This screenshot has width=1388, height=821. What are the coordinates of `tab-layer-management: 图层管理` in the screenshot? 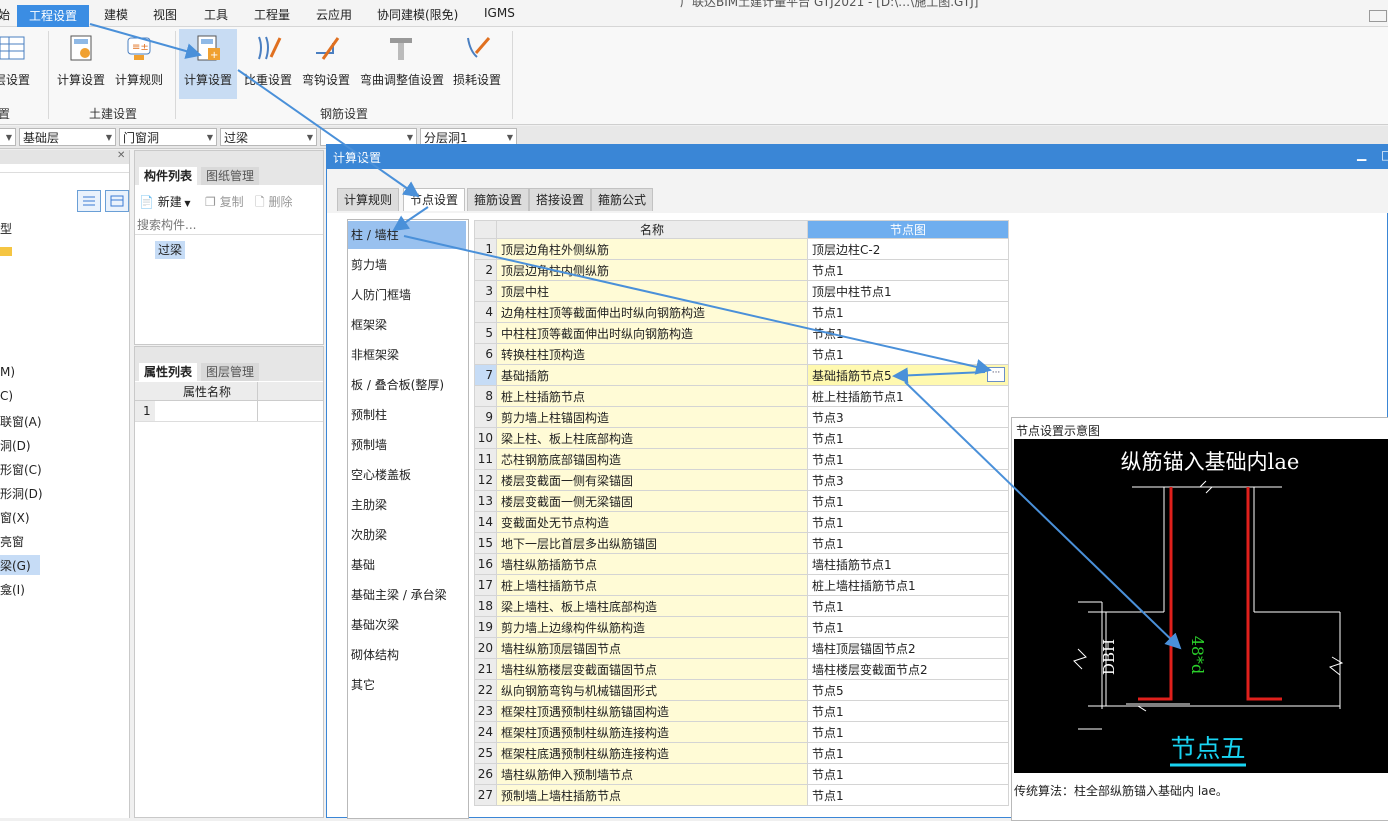 It's located at (230, 372).